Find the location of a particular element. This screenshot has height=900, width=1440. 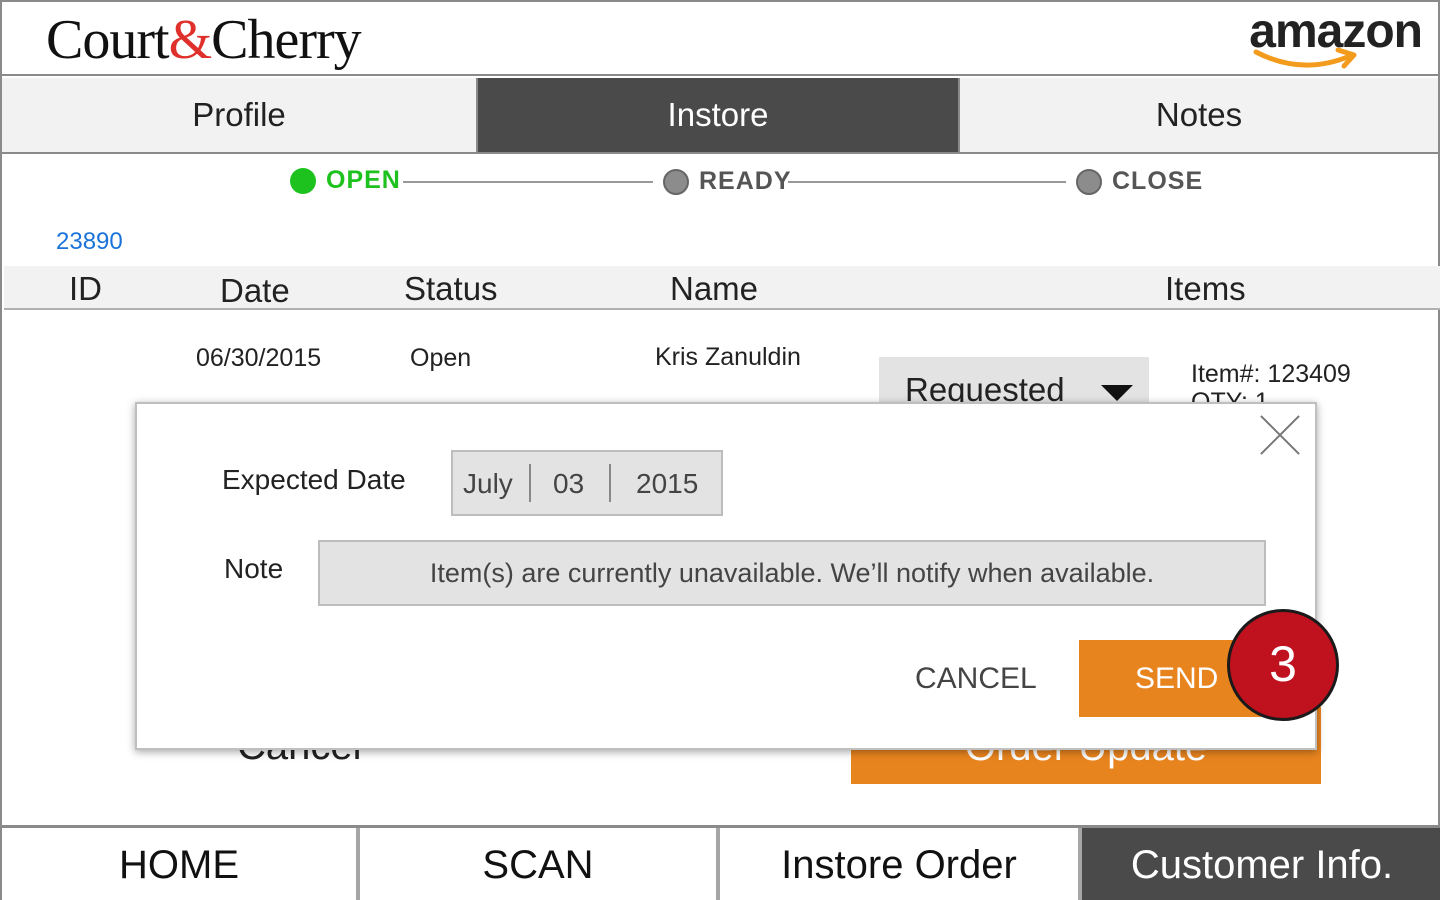

chevron-down-icon is located at coordinates (1117, 393).